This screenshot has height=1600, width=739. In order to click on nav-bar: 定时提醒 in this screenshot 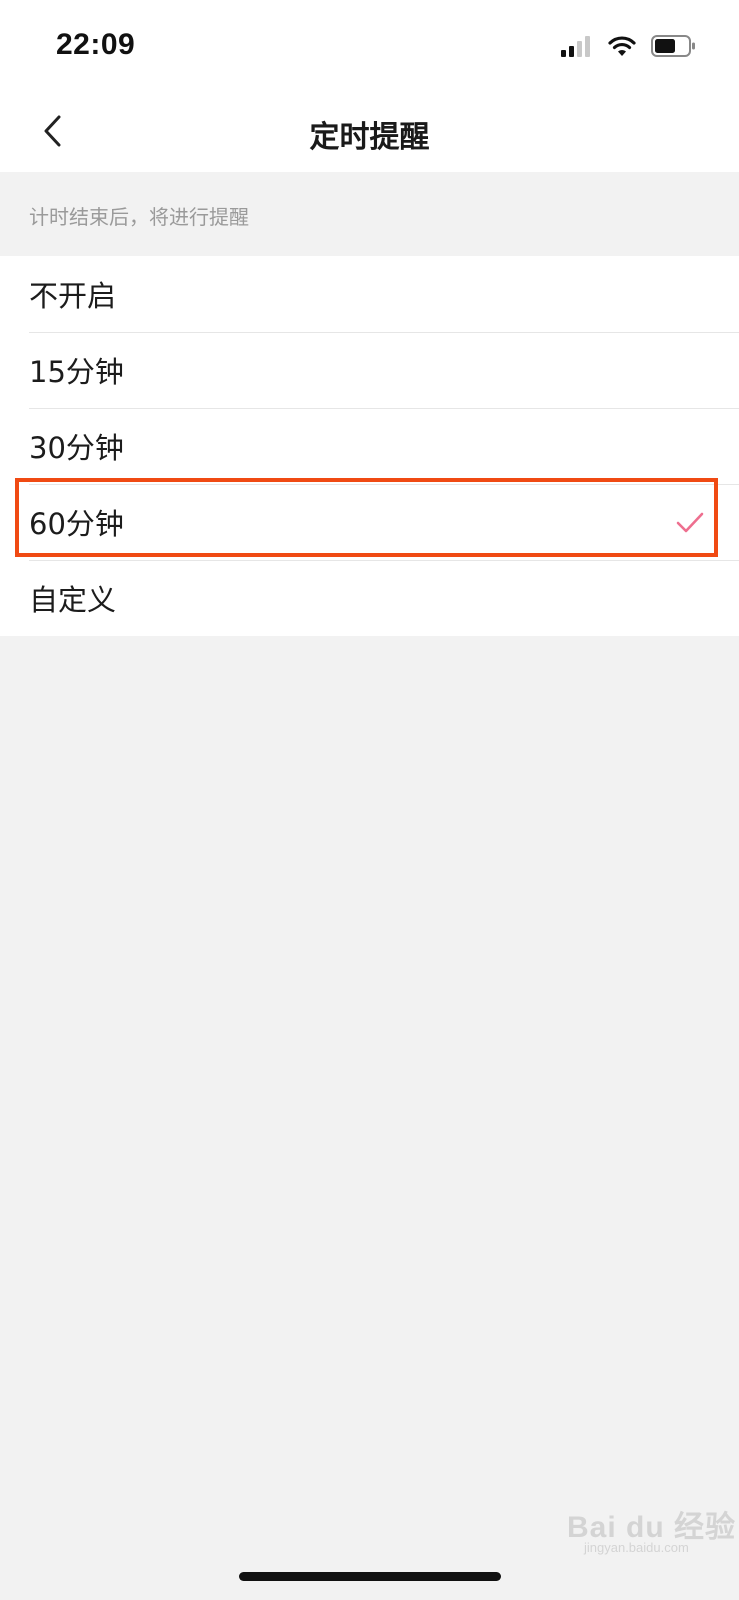, I will do `click(369, 131)`.